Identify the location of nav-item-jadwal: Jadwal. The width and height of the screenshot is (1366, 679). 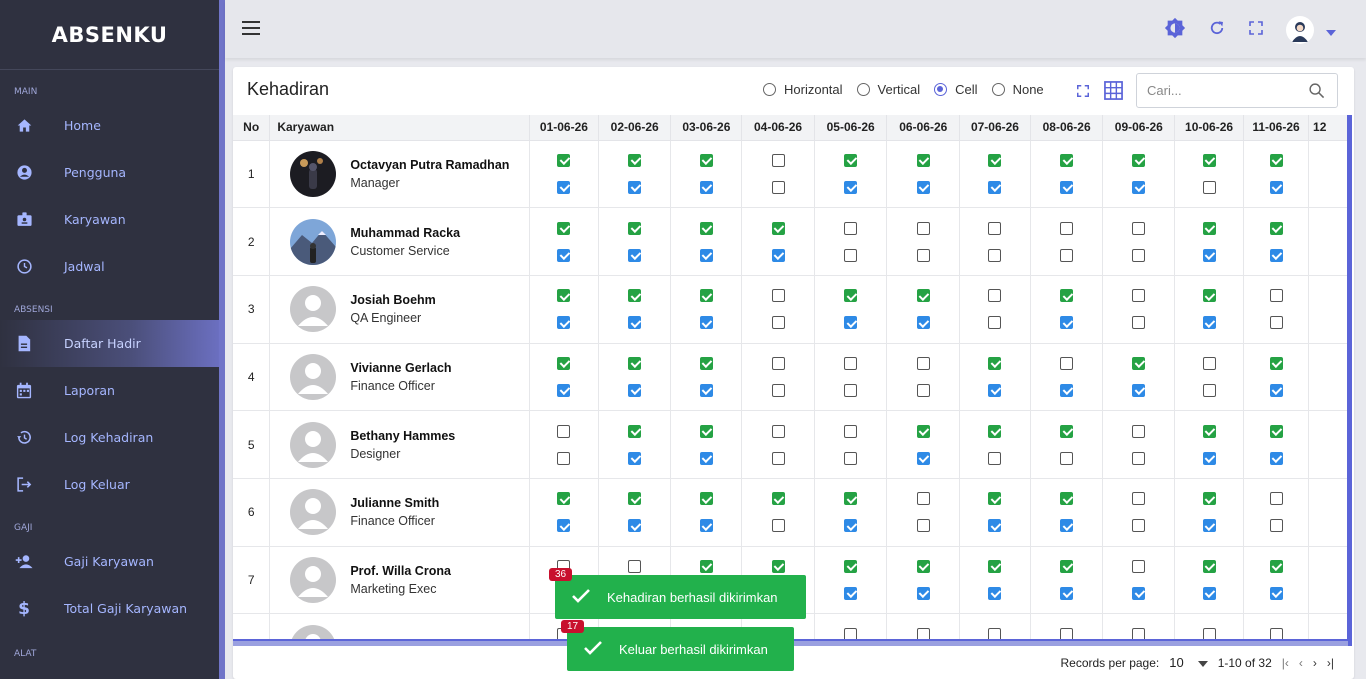
(109, 266).